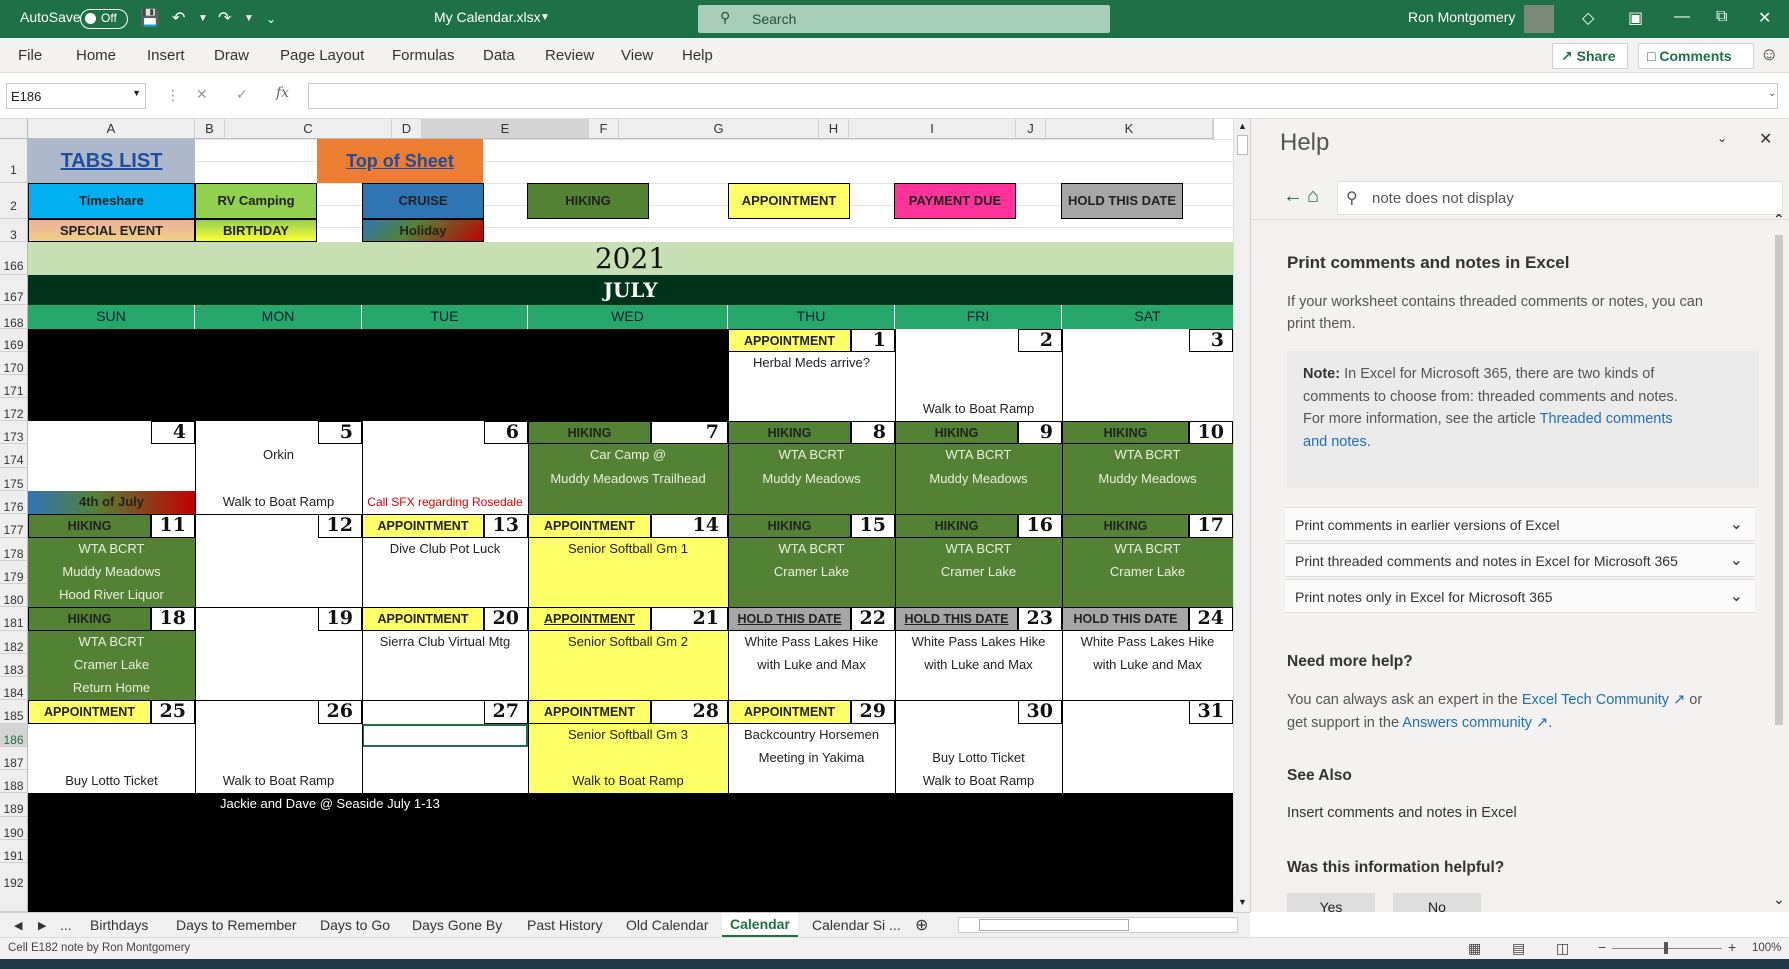 The height and width of the screenshot is (969, 1789). Describe the element at coordinates (921, 925) in the screenshot. I see `add-sheet-icon: ⊕` at that location.